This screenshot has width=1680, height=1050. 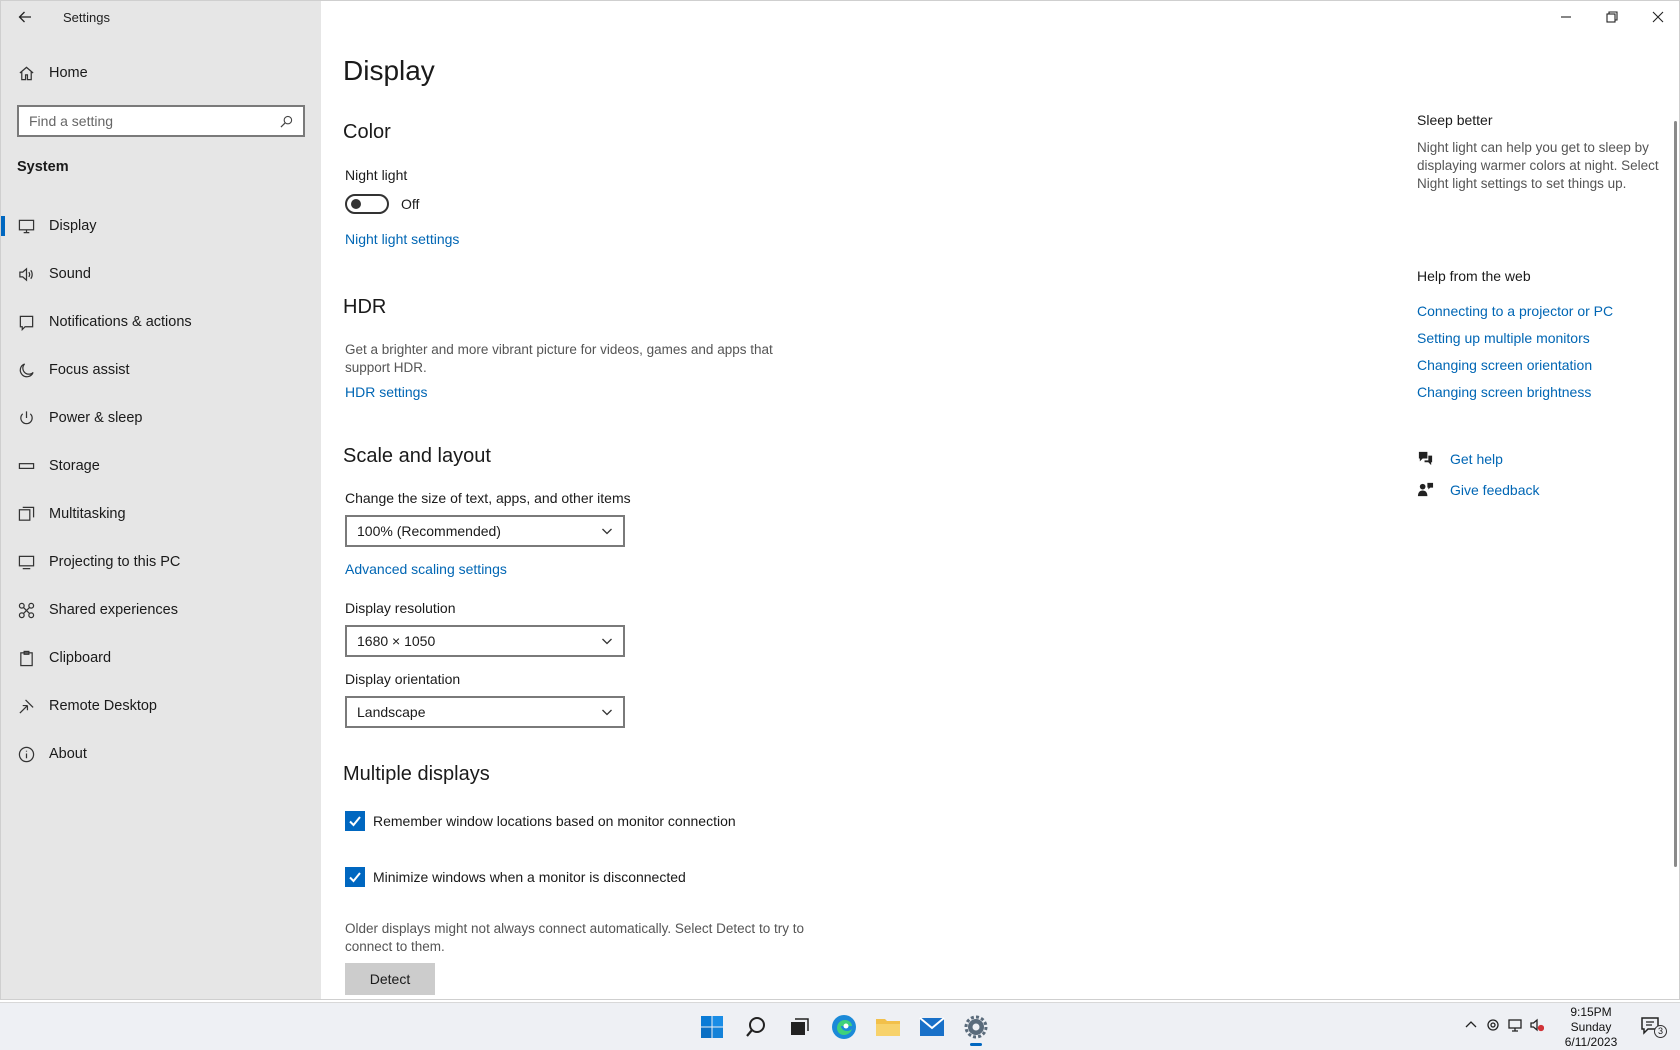 I want to click on help-heading: Help from the web, so click(x=1474, y=276).